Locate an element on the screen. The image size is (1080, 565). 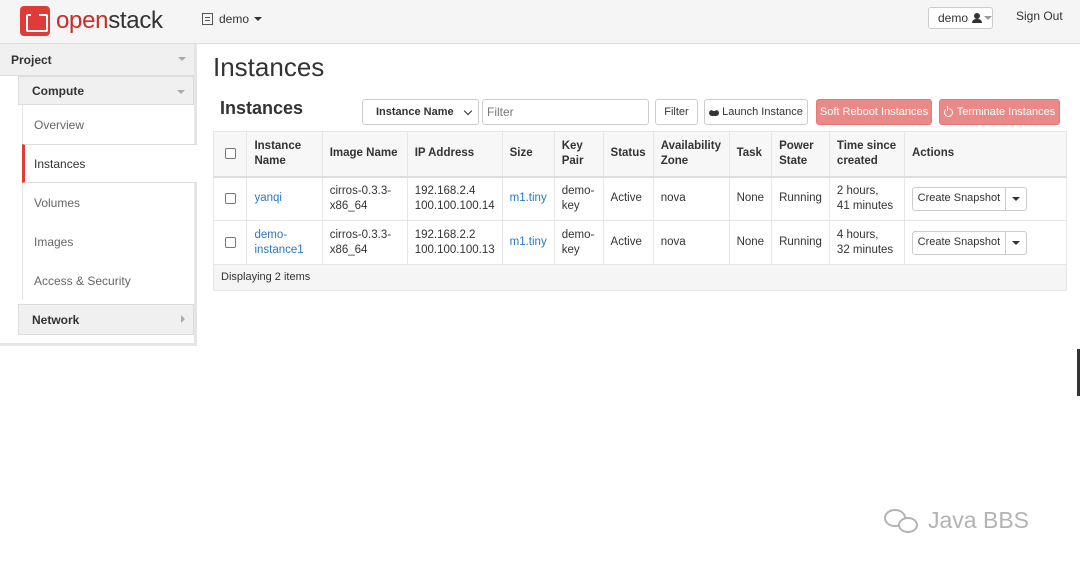
brand: openstack is located at coordinates (91, 21).